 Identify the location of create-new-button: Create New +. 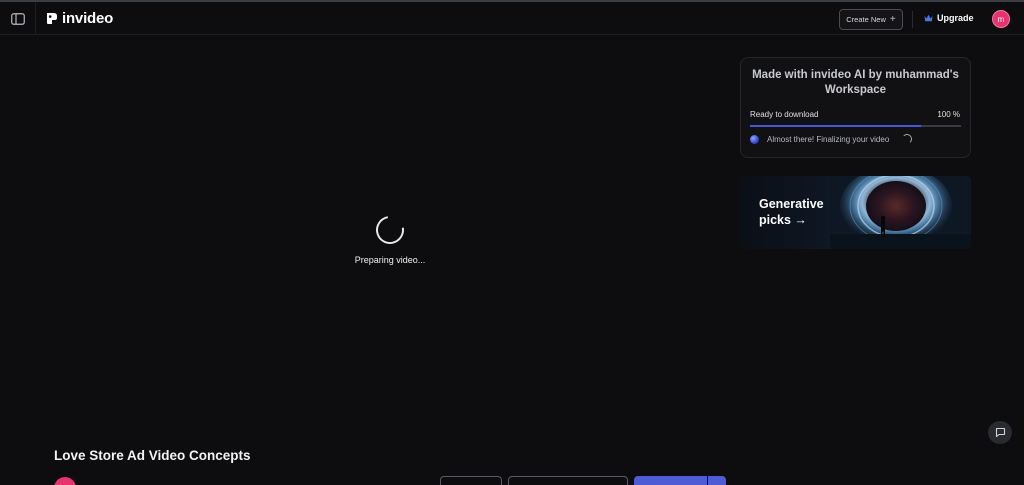
(871, 19).